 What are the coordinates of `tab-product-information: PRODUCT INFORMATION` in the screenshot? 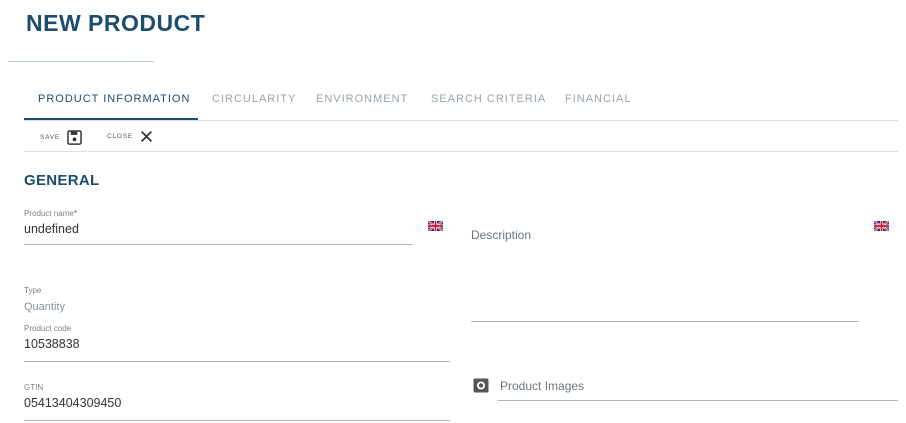 It's located at (114, 99).